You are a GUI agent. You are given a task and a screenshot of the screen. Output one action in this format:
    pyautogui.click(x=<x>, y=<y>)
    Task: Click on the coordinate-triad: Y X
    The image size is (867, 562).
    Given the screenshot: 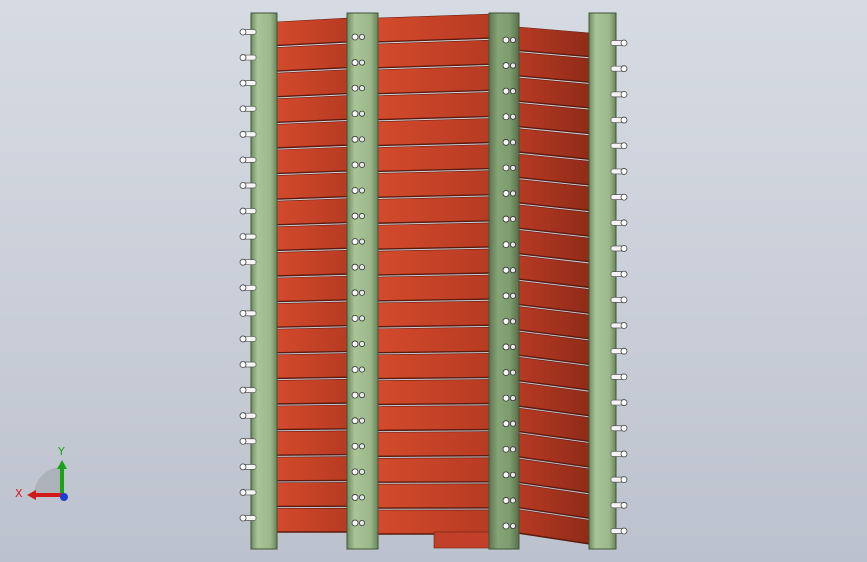 What is the action you would take?
    pyautogui.click(x=41, y=473)
    